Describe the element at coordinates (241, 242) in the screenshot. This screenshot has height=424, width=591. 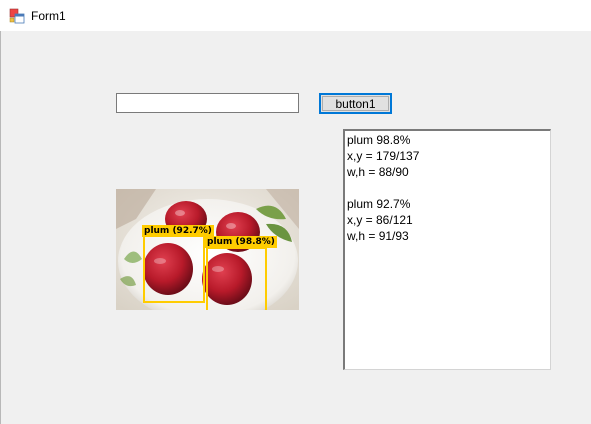
I see `detection-label-1: plum (98.8%)` at that location.